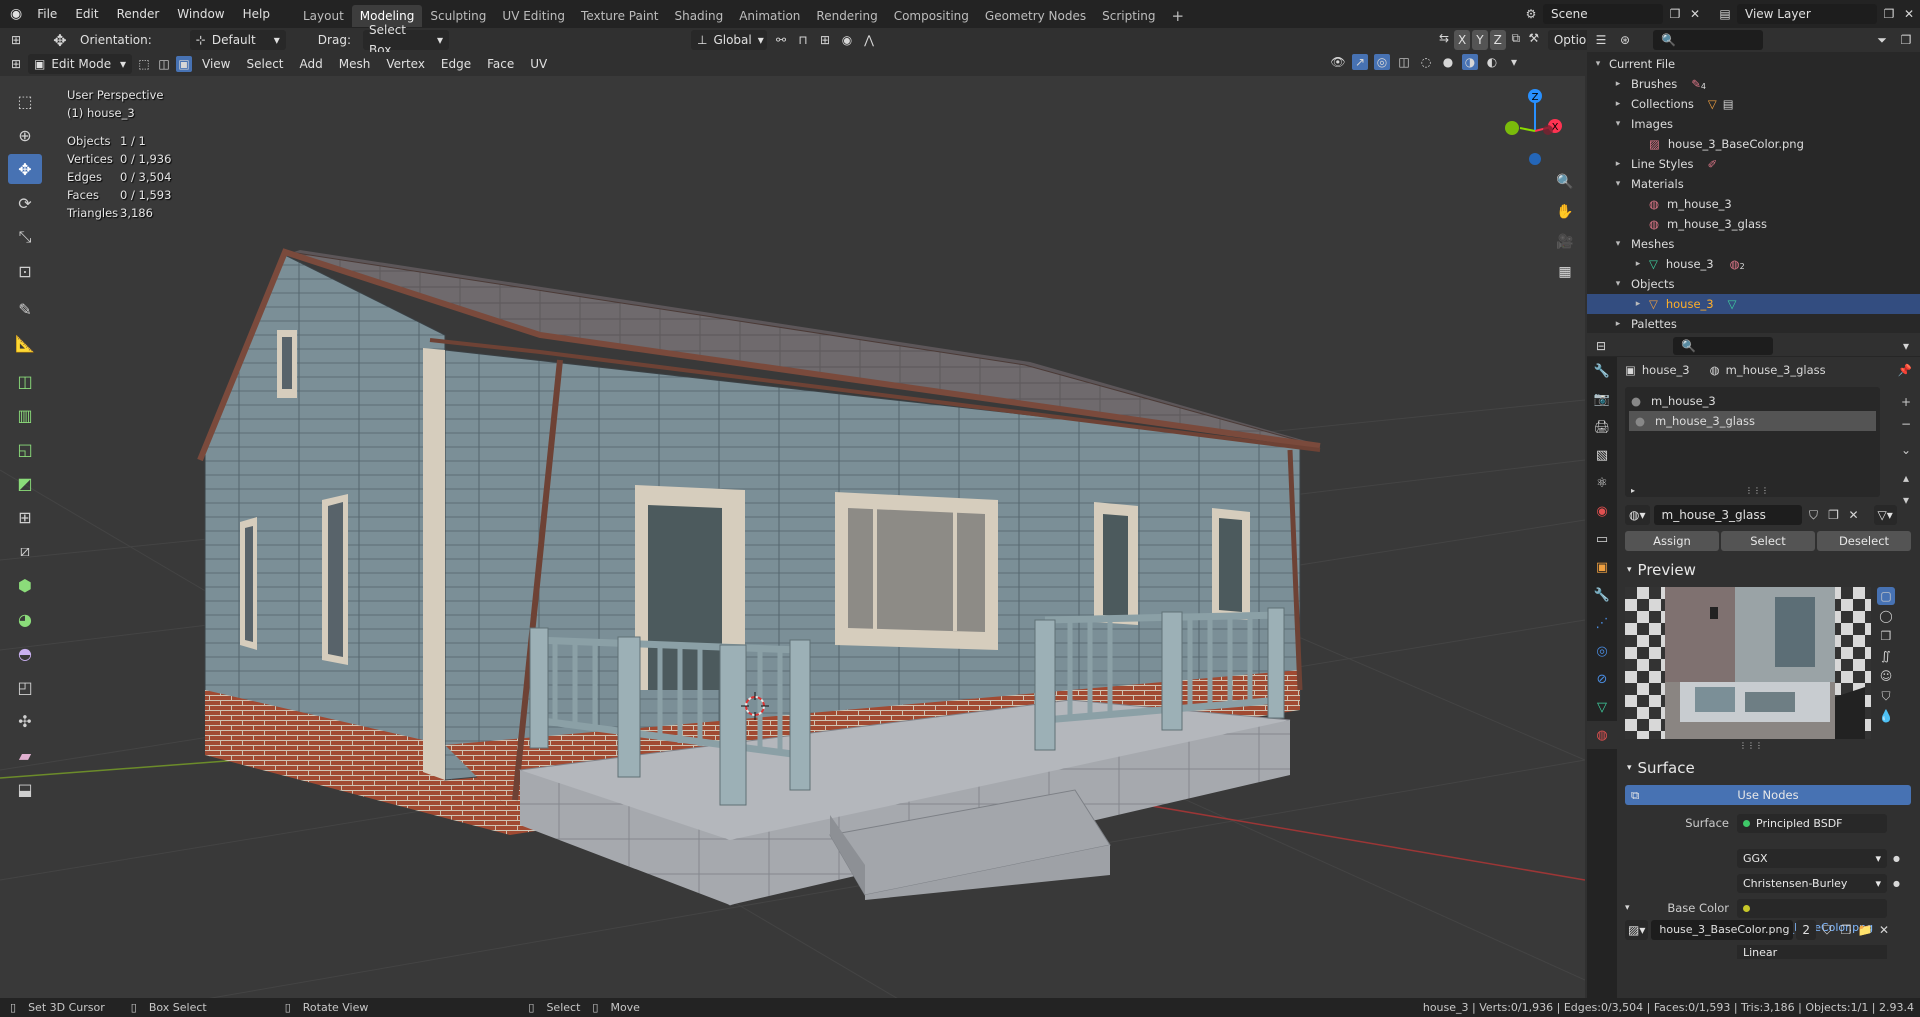  I want to click on duplicate-material-icon: ❐, so click(1834, 515).